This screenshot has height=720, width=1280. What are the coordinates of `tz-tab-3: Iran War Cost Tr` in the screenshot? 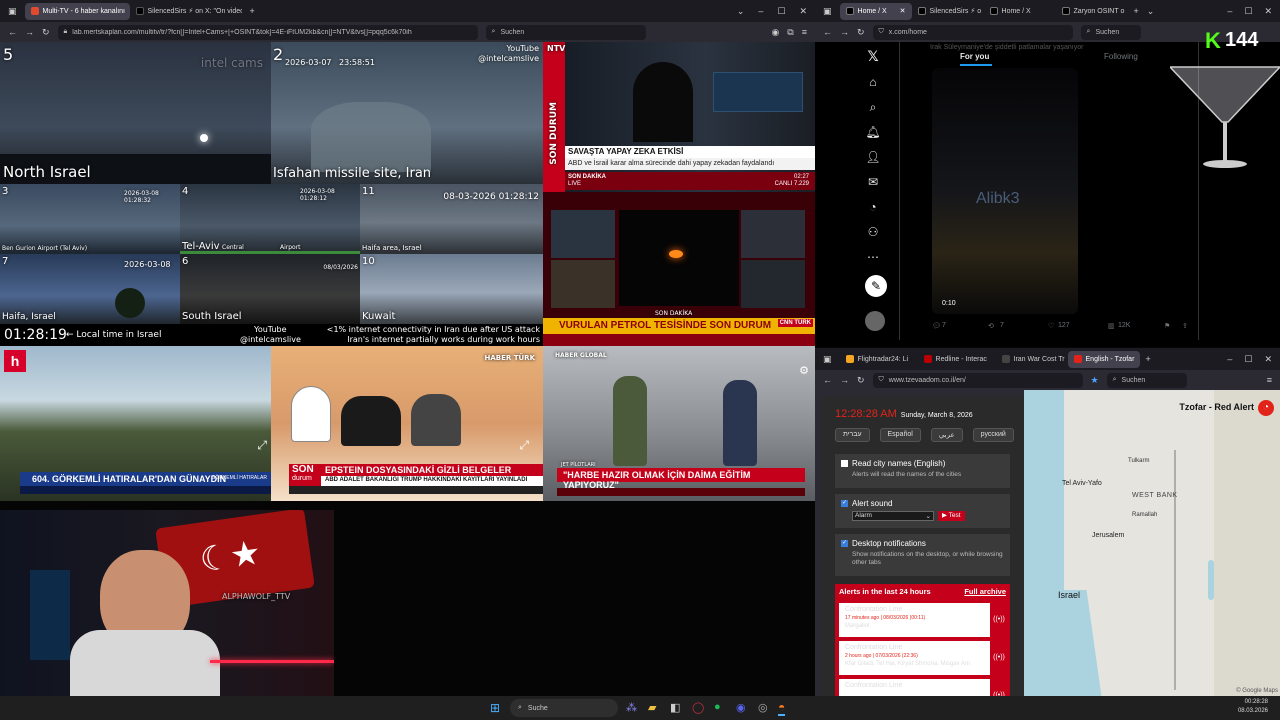 It's located at (1032, 359).